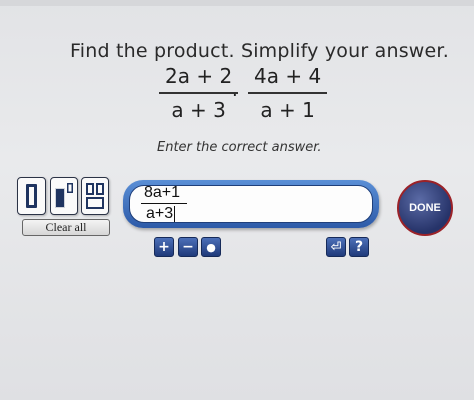 Image resolution: width=474 pixels, height=400 pixels. Describe the element at coordinates (239, 147) in the screenshot. I see `answer-prompt: Enter the correct answer.` at that location.